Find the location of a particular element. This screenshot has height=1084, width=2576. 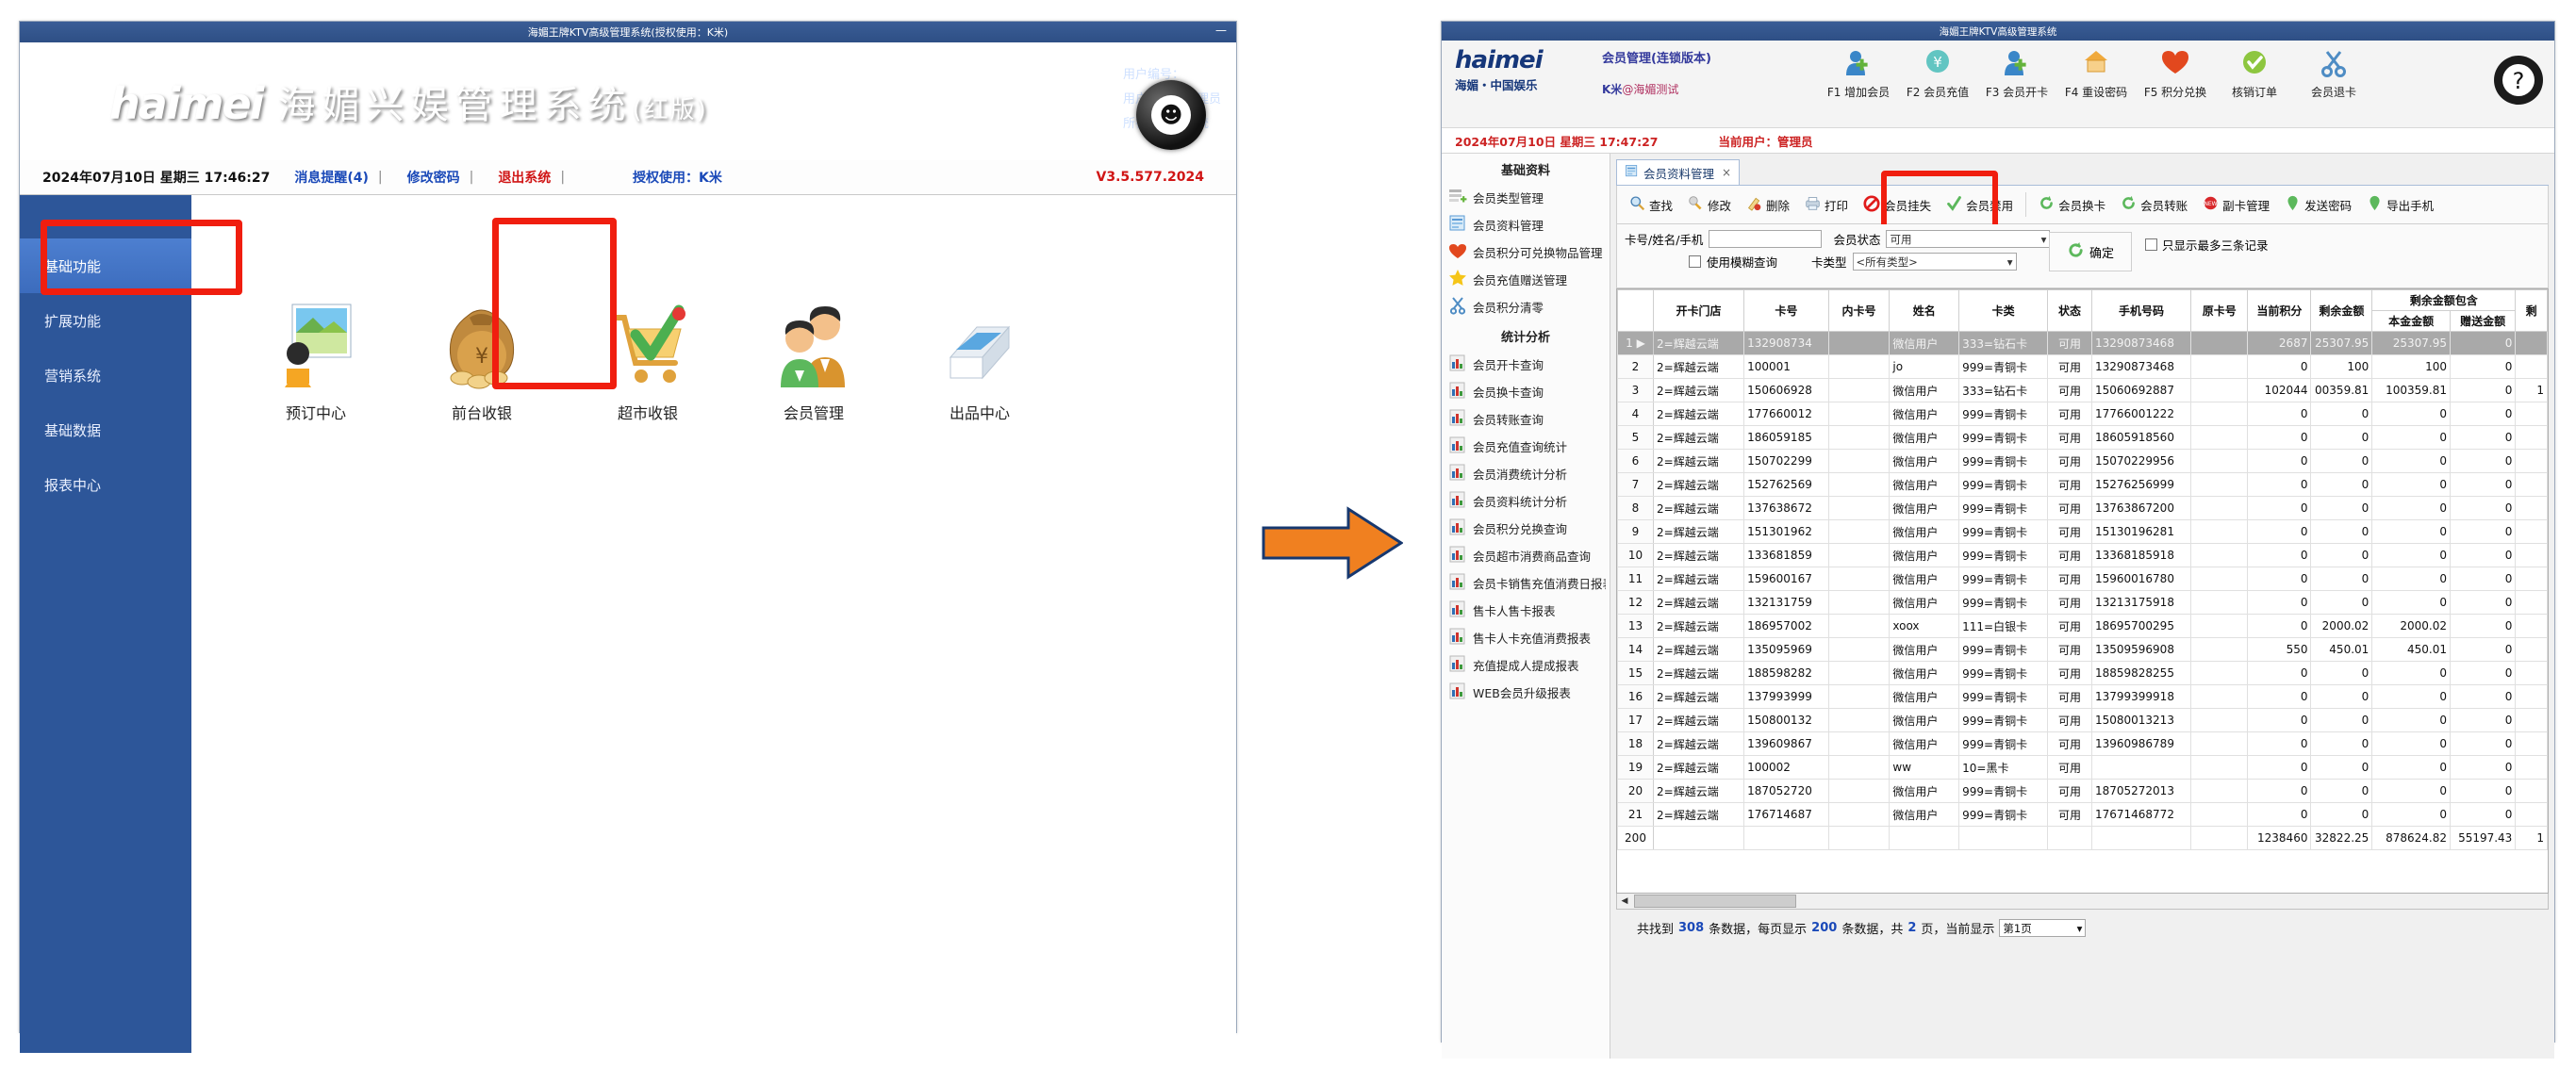

sidebar-item-recharge-query-statistics: 会员充值查询统计 is located at coordinates (1526, 446).